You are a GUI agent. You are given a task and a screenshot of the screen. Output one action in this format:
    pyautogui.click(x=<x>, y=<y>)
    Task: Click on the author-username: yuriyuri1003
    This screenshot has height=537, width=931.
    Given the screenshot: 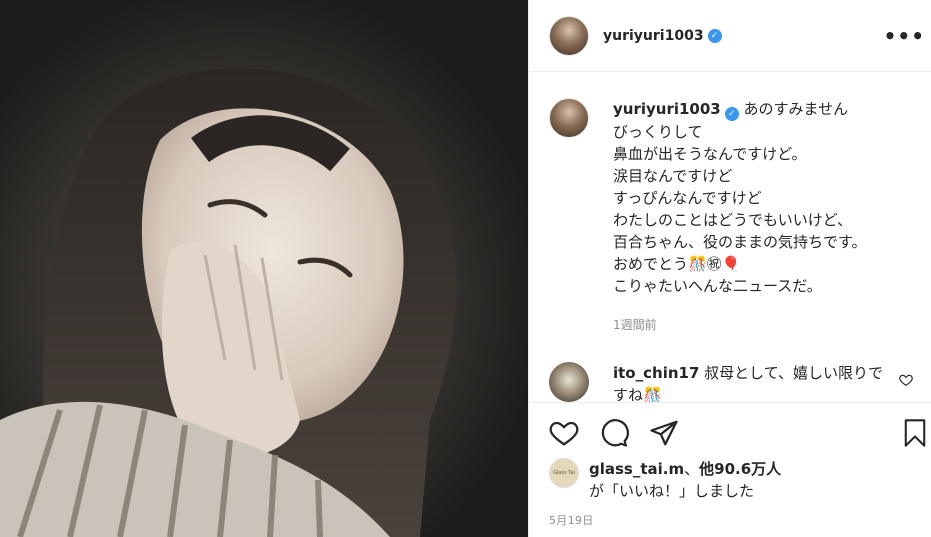 What is the action you would take?
    pyautogui.click(x=653, y=36)
    